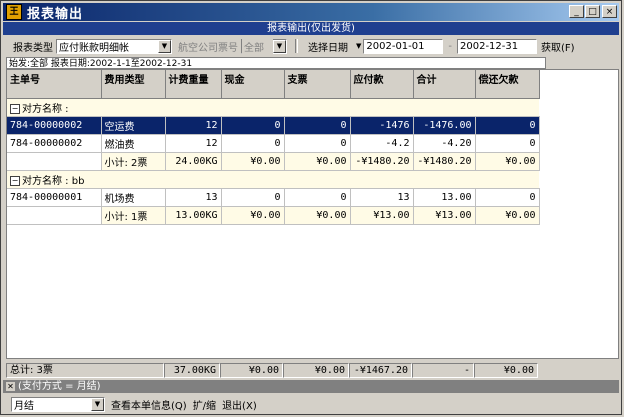 This screenshot has width=624, height=417. I want to click on cell-payable: -¥1480.20, so click(382, 161).